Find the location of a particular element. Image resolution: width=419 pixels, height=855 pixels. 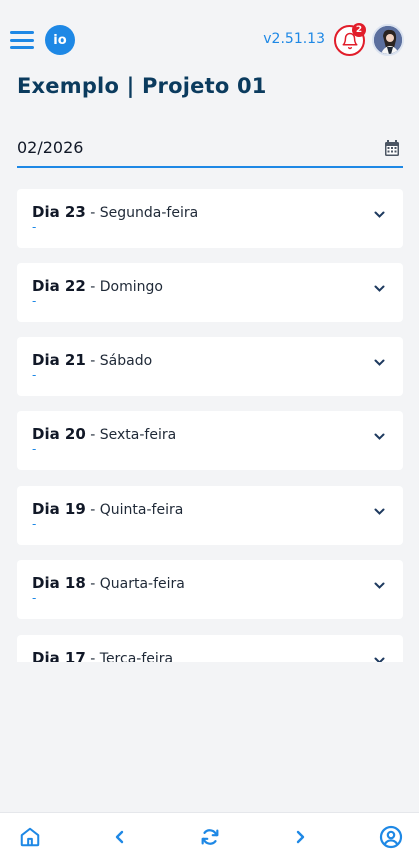

user-circle-icon is located at coordinates (391, 837).